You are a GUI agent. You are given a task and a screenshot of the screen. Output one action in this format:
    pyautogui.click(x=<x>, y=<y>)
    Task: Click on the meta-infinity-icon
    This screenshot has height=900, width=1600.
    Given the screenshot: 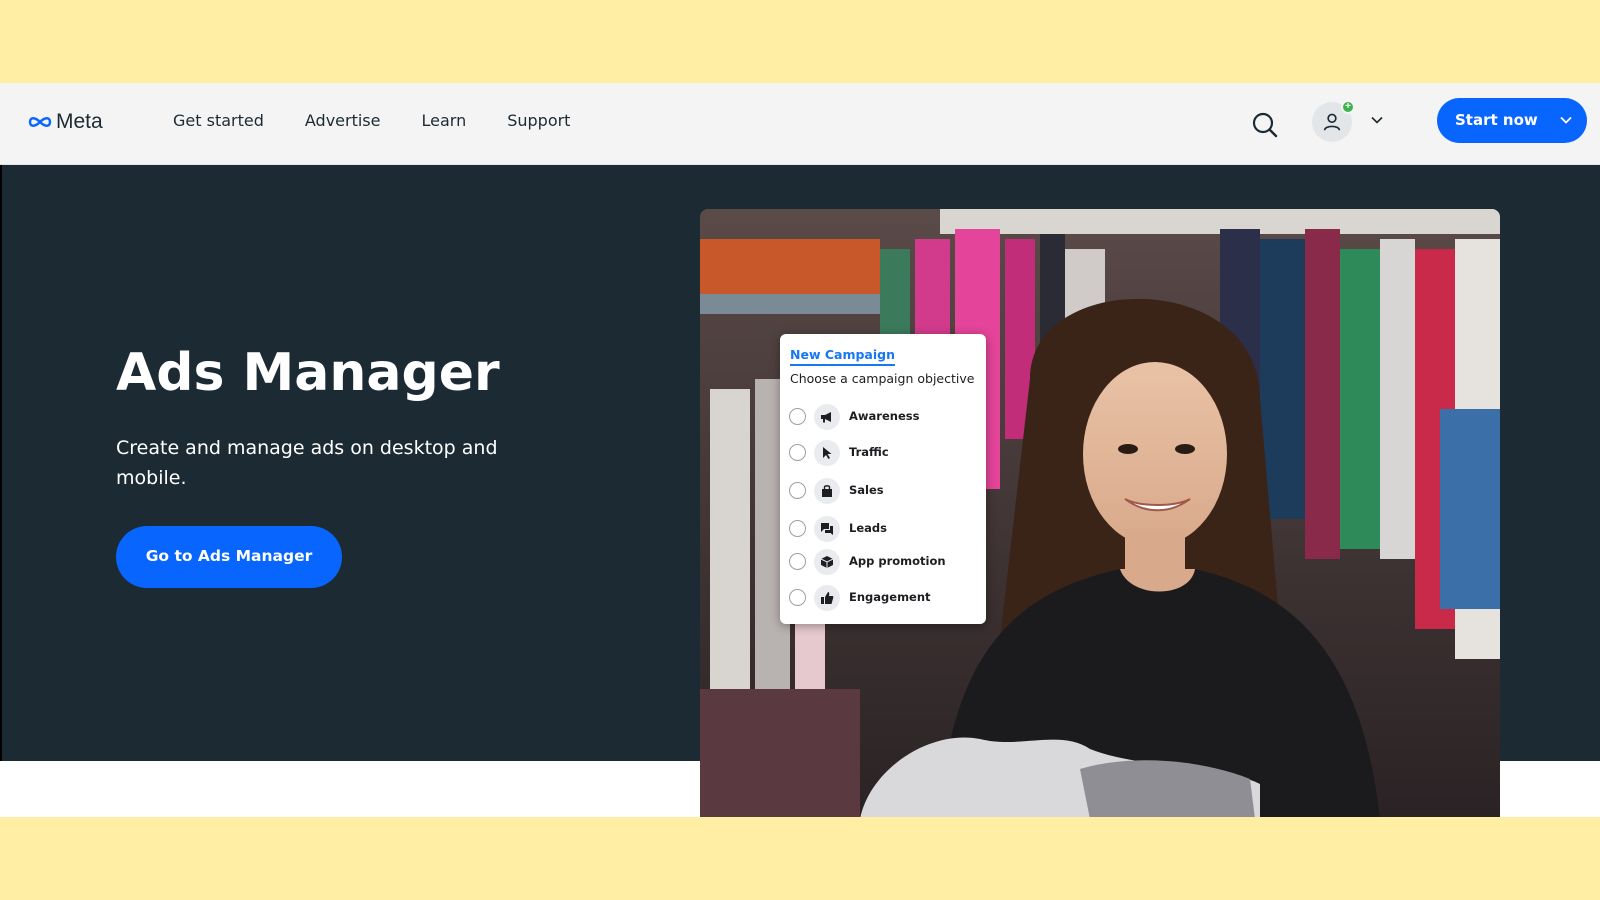 What is the action you would take?
    pyautogui.click(x=40, y=122)
    